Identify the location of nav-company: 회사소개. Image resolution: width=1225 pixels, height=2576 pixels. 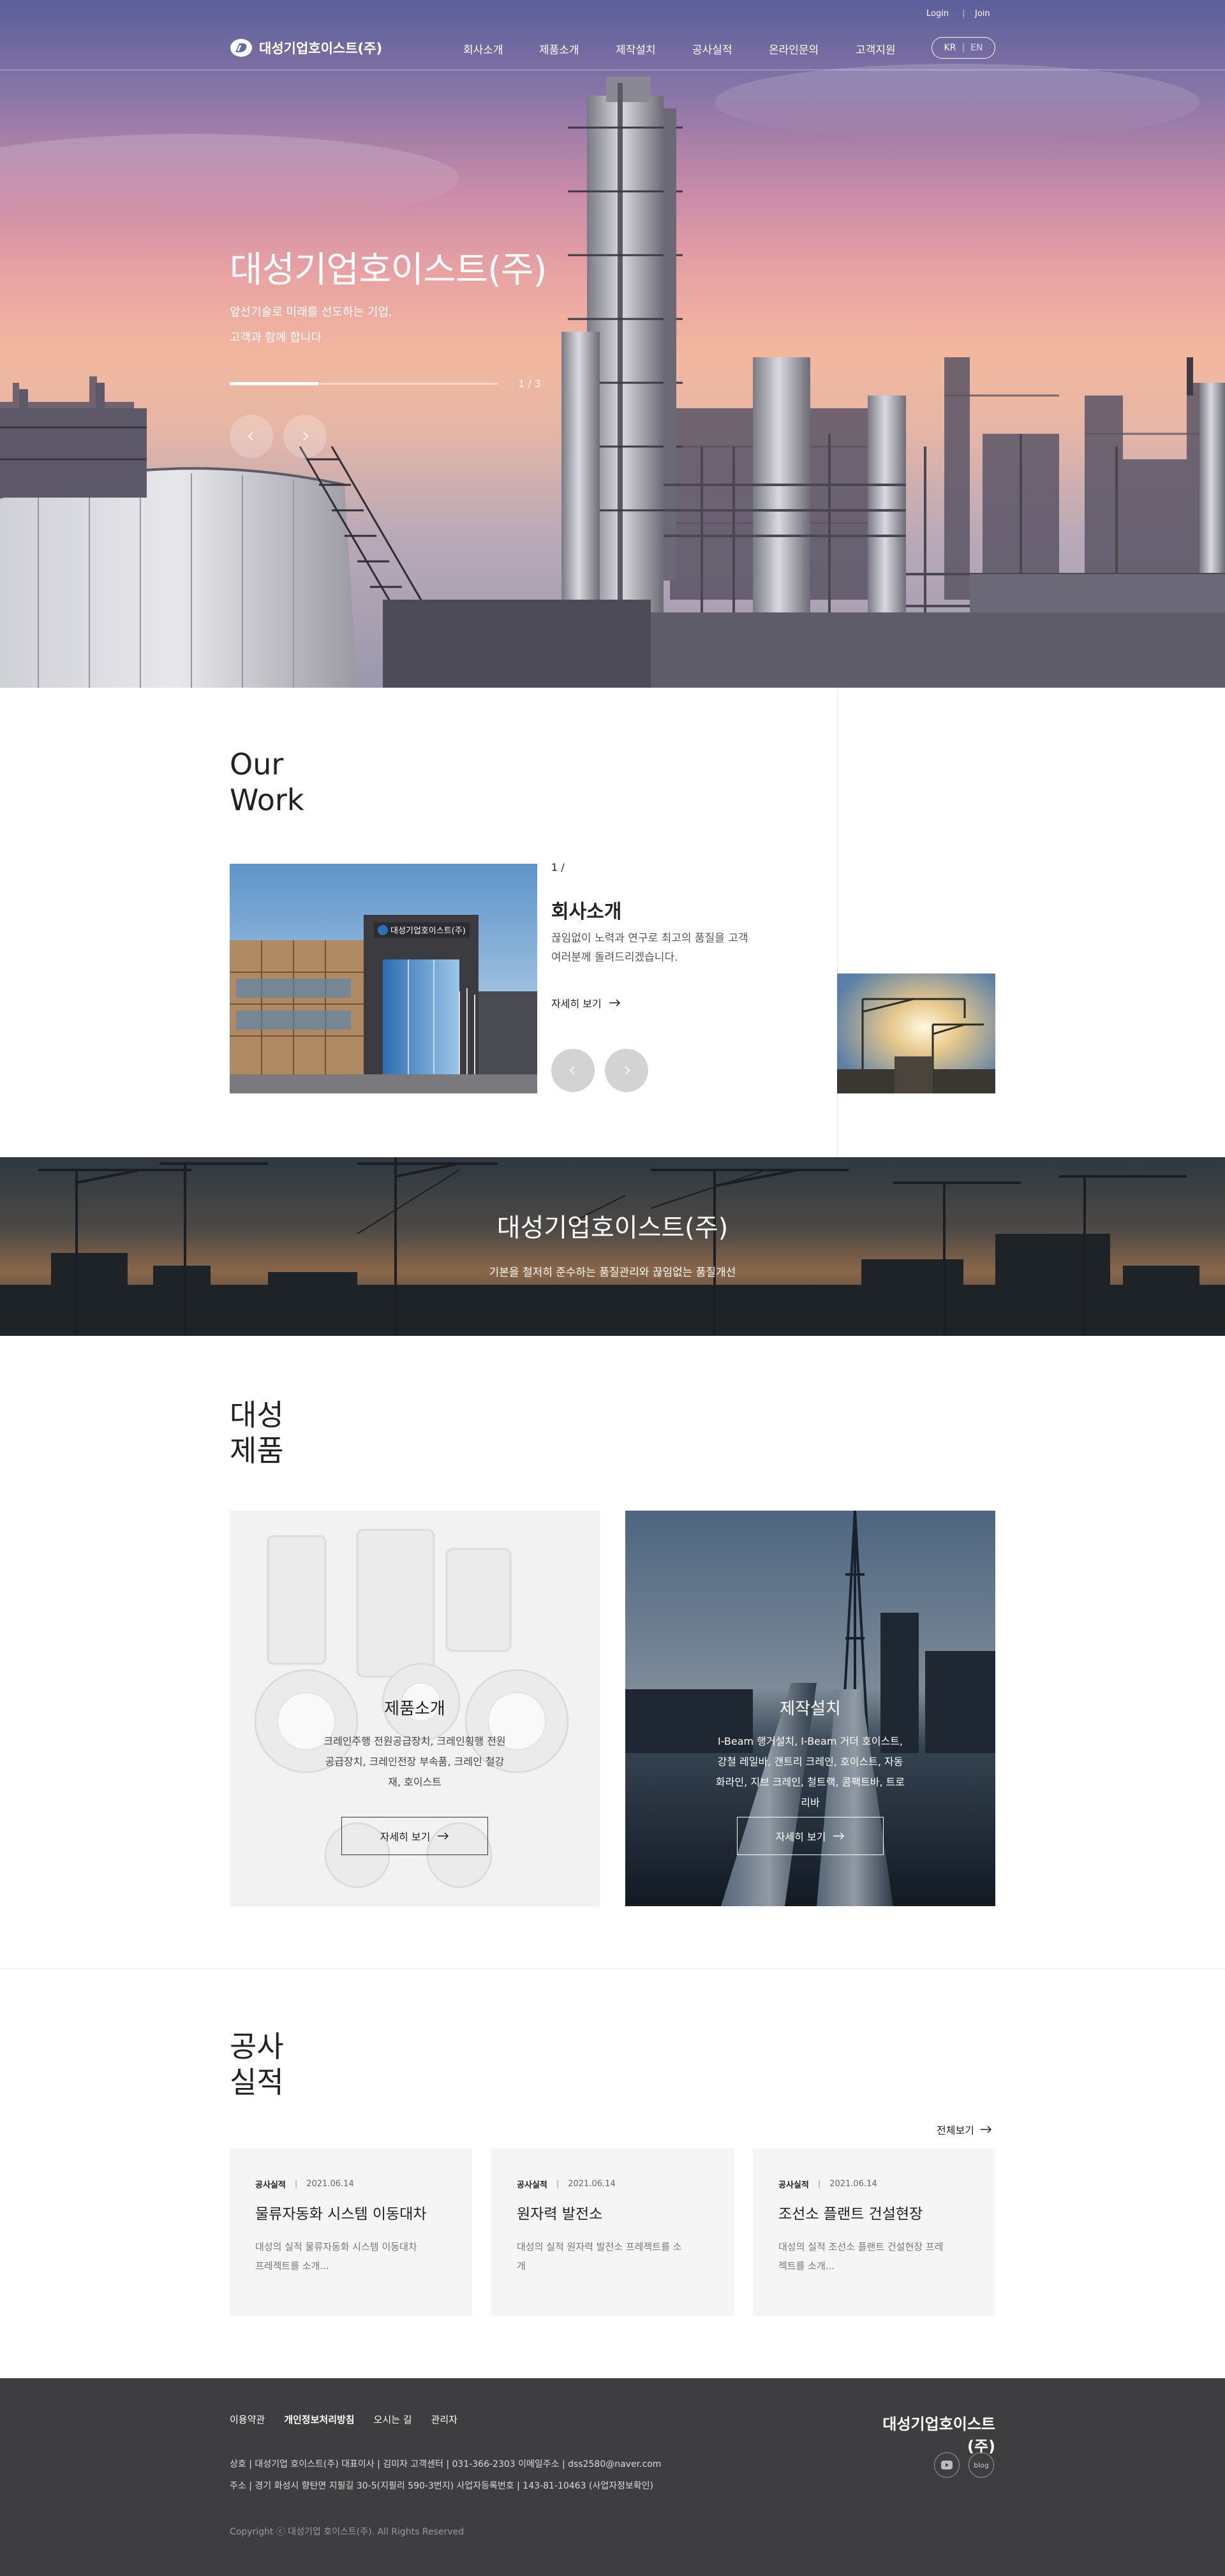
(483, 49).